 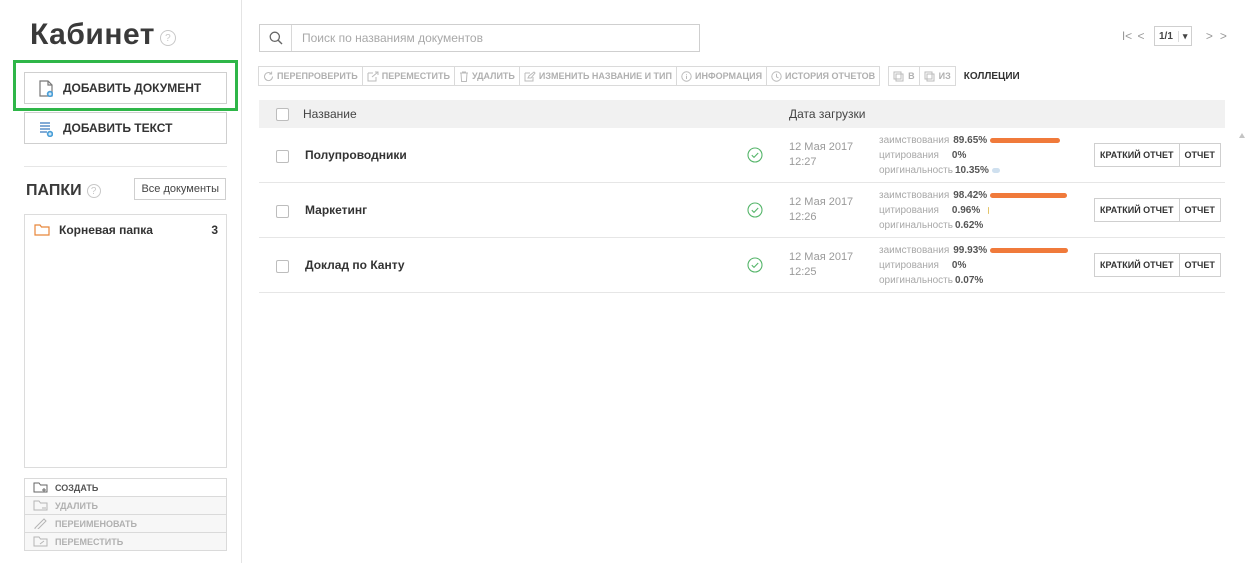 What do you see at coordinates (125, 487) in the screenshot?
I see `create-folder-button: создать` at bounding box center [125, 487].